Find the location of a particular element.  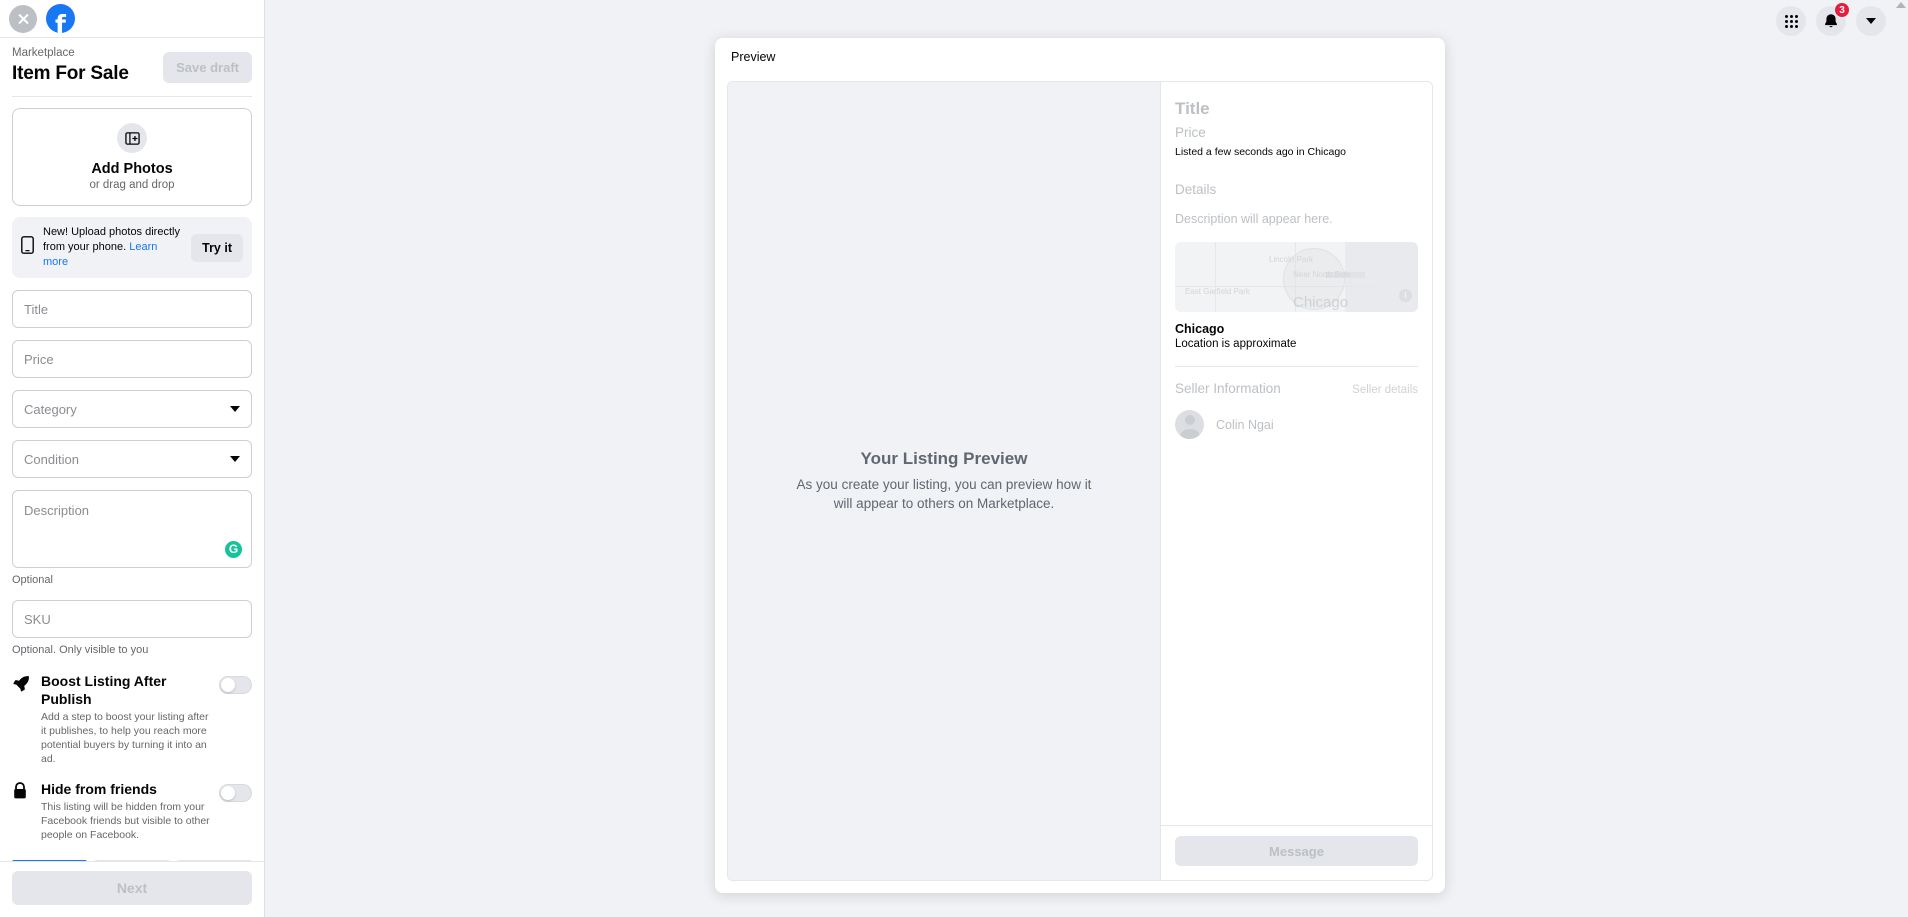

header-actions: 3 is located at coordinates (1831, 19).